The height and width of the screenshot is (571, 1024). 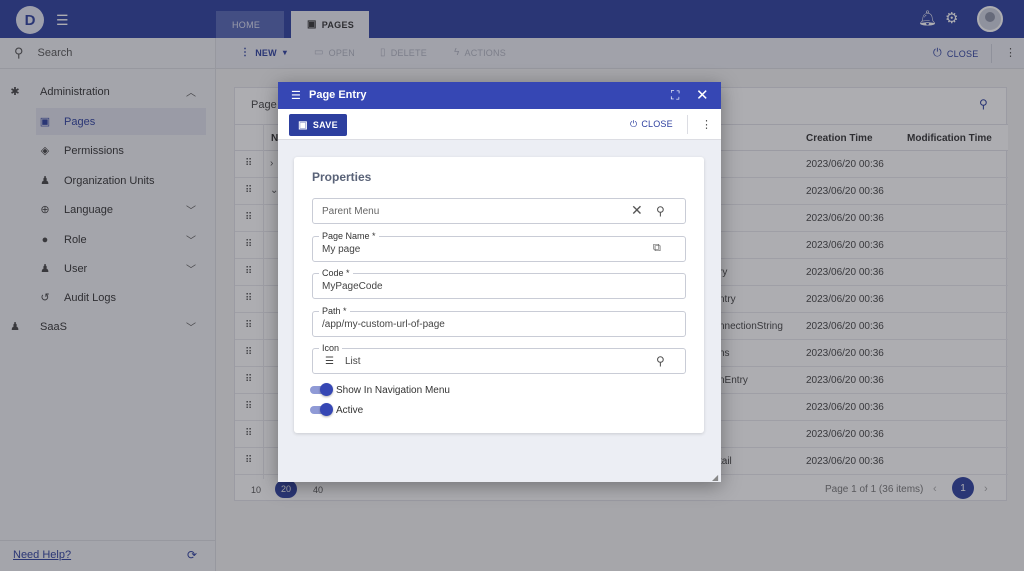 What do you see at coordinates (393, 390) in the screenshot?
I see `show-in-navigation-label: Show In Navigation Menu` at bounding box center [393, 390].